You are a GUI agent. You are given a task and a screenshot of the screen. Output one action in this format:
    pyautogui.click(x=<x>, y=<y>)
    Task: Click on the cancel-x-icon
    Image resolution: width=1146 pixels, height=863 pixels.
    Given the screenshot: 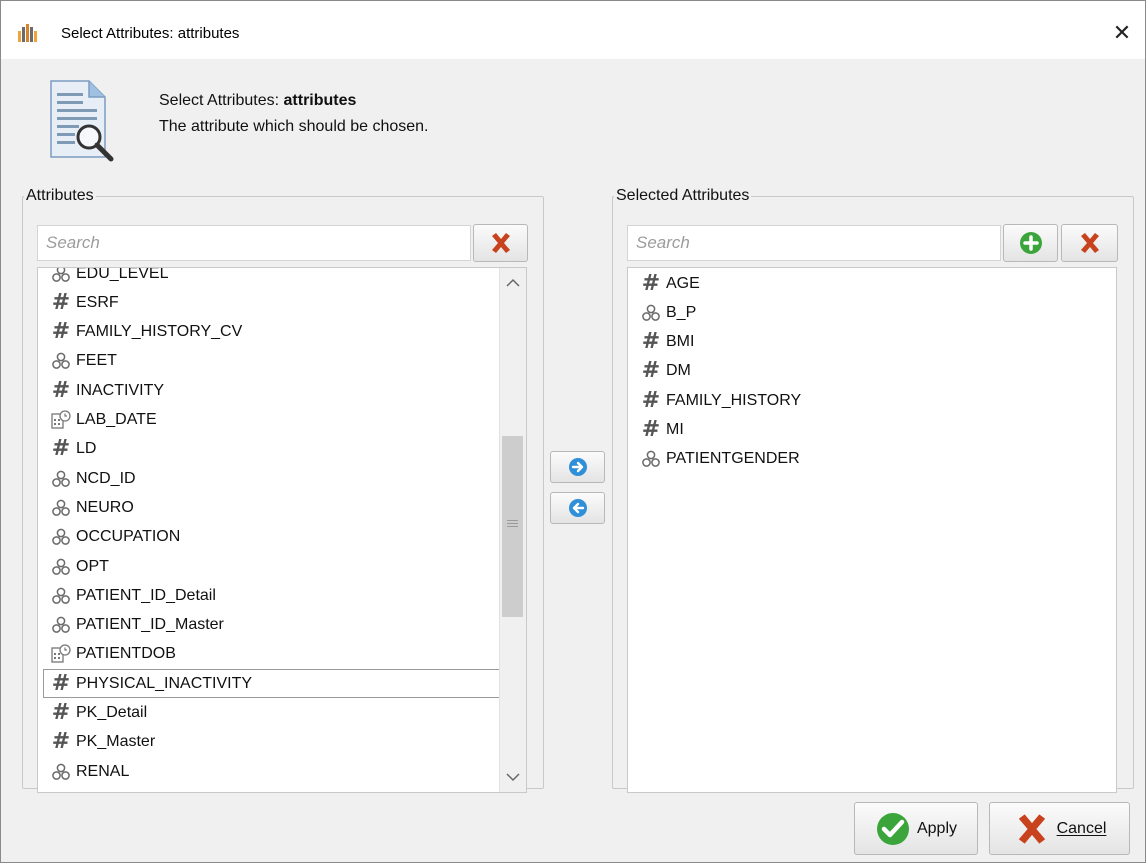 What is the action you would take?
    pyautogui.click(x=1031, y=828)
    